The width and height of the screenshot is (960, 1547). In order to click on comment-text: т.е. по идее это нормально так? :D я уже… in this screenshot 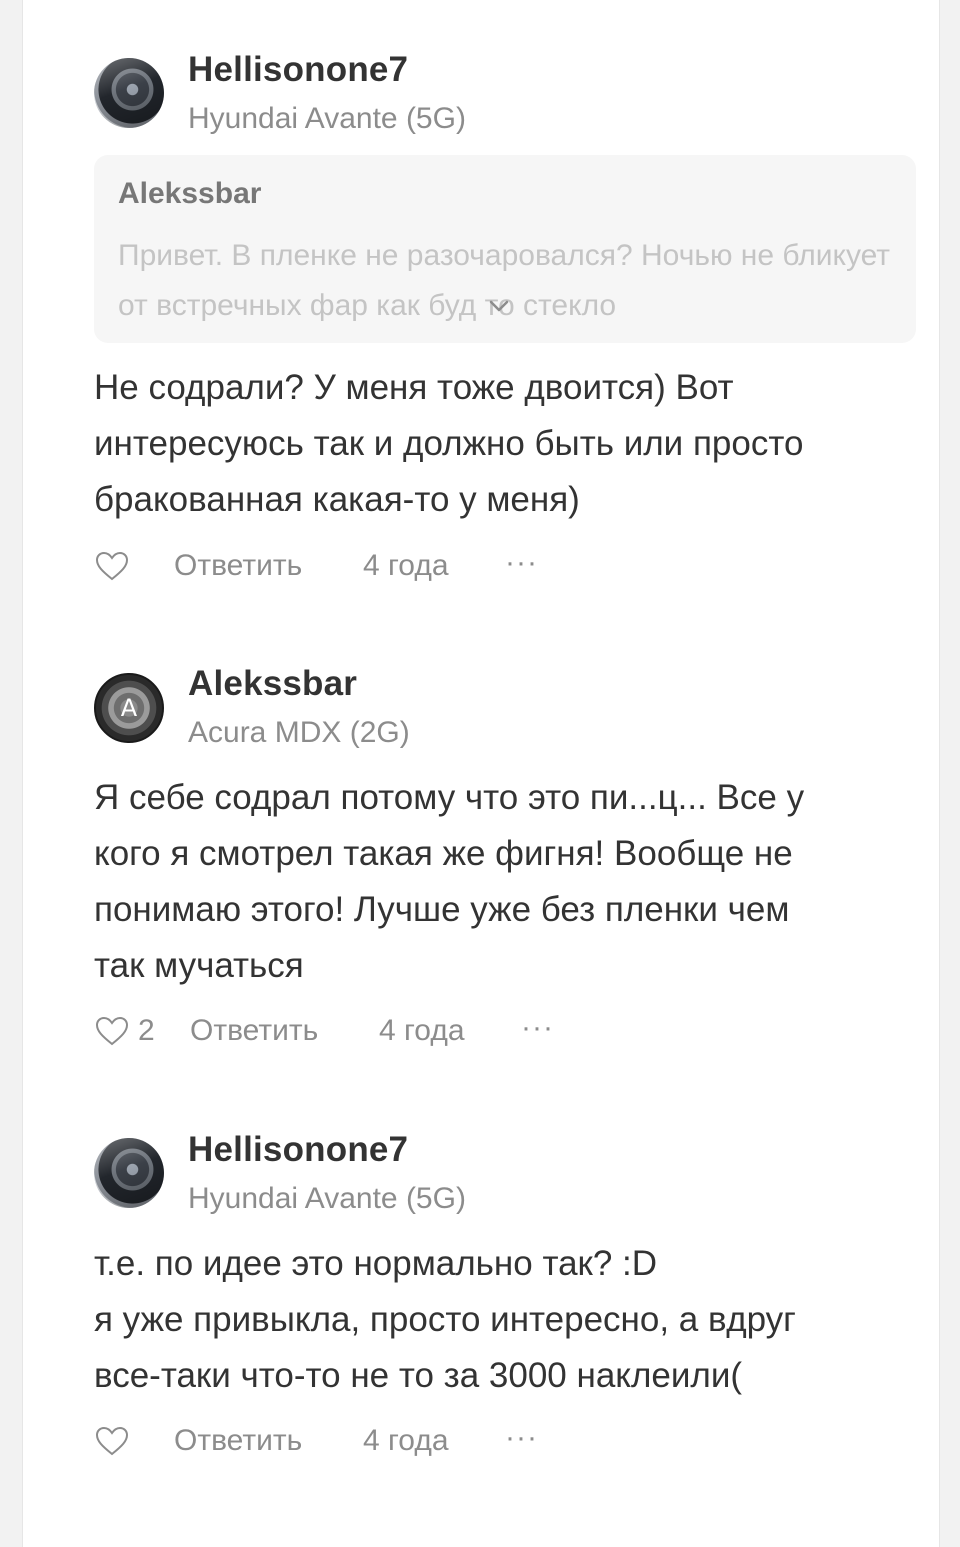, I will do `click(445, 1319)`.